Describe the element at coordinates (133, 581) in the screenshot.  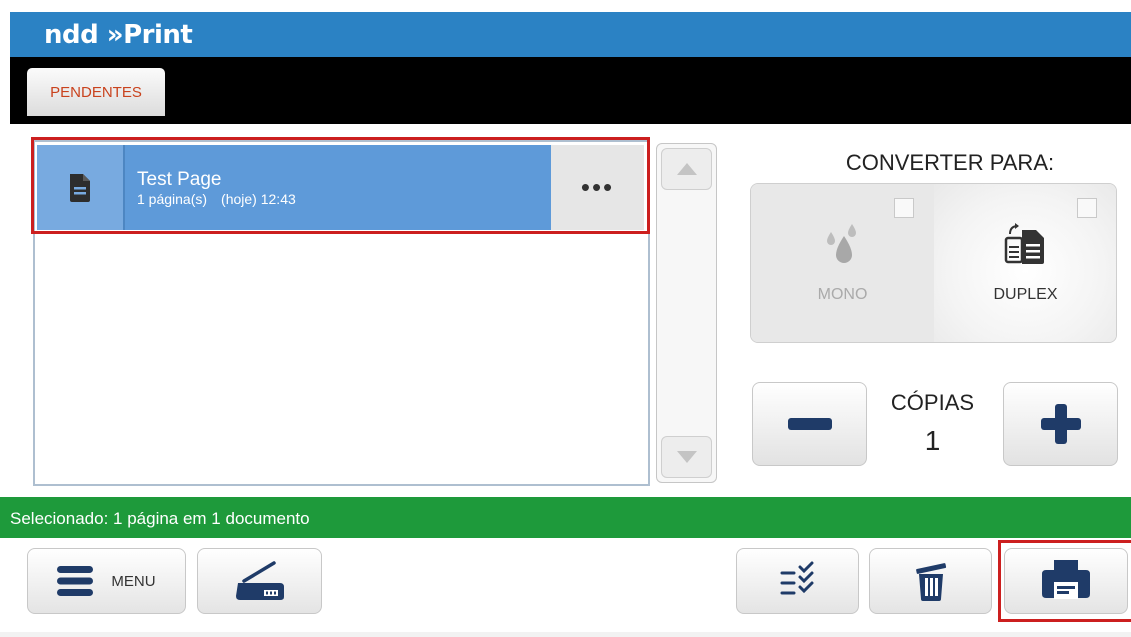
I see `menu-label: MENU` at that location.